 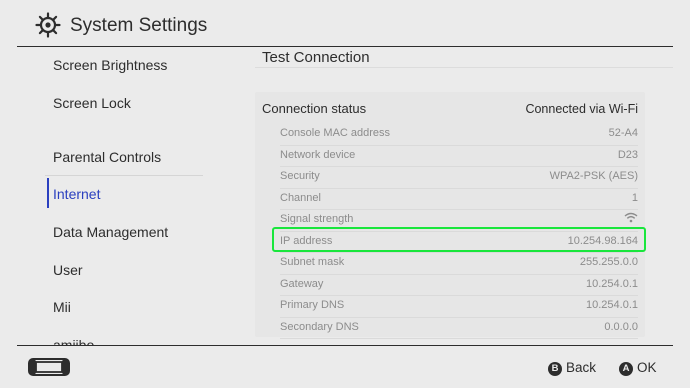 I want to click on footer-divider, so click(x=345, y=345).